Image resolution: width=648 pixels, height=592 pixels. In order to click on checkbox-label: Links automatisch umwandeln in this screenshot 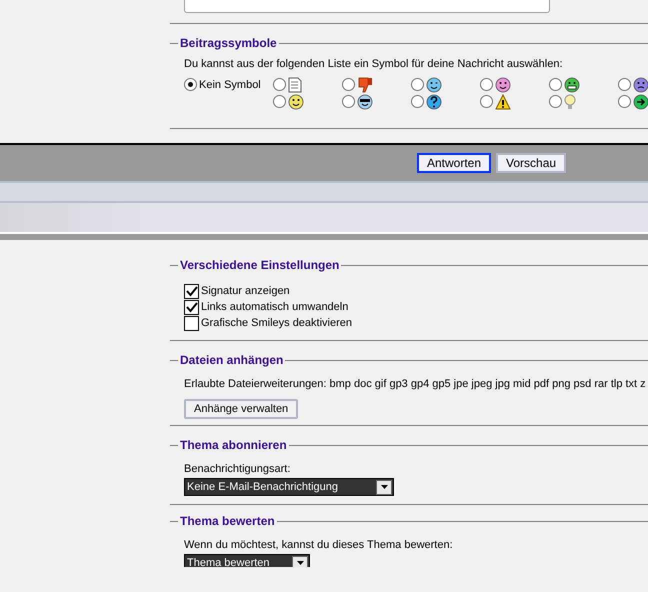, I will do `click(274, 307)`.